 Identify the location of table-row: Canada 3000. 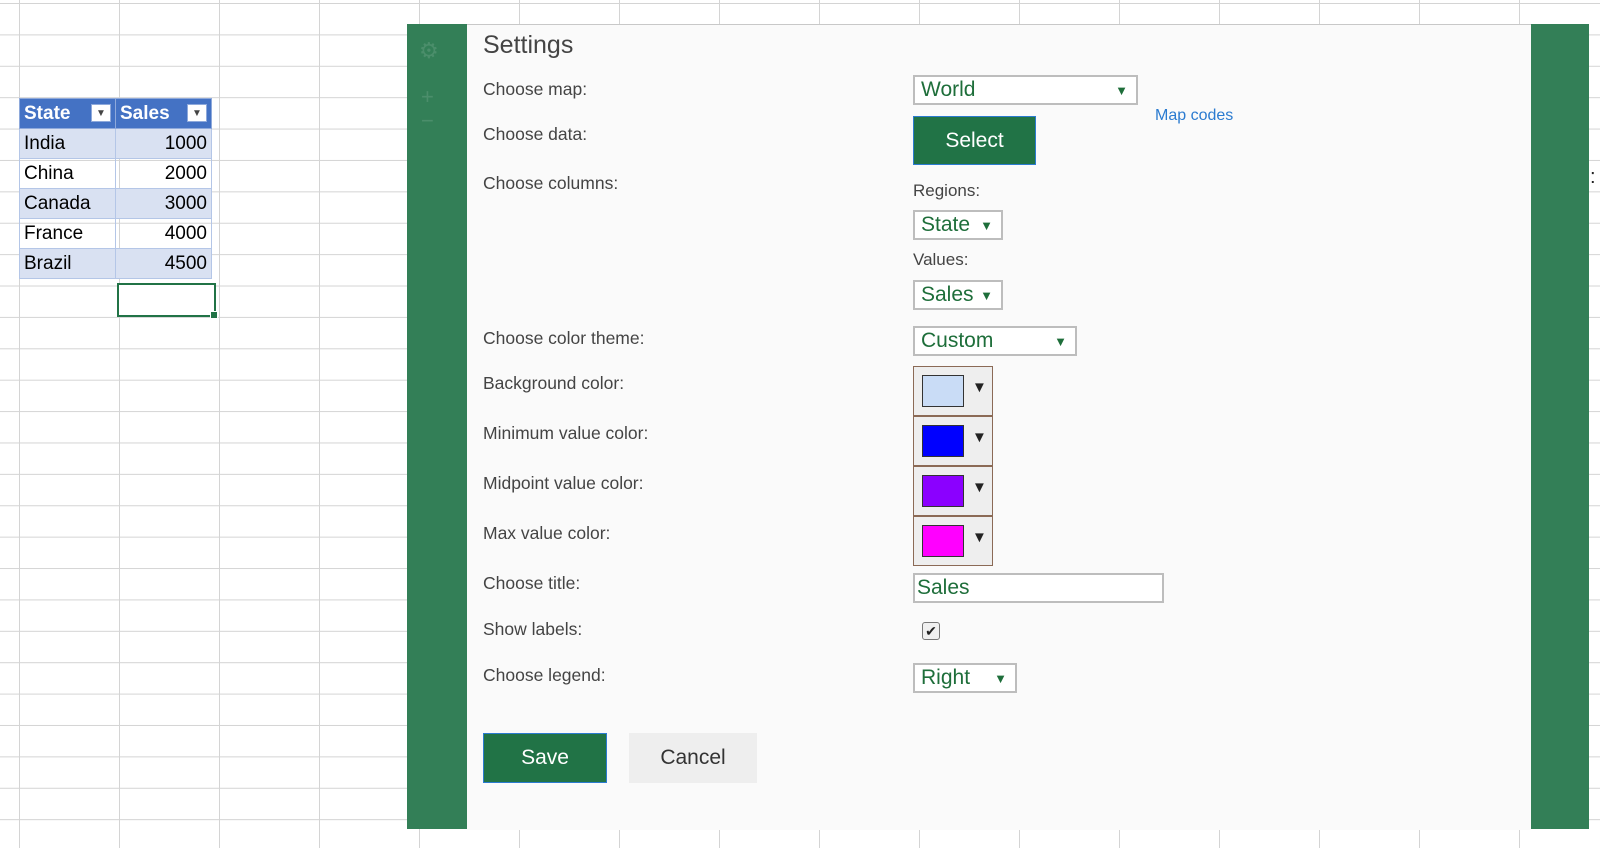
(115, 203).